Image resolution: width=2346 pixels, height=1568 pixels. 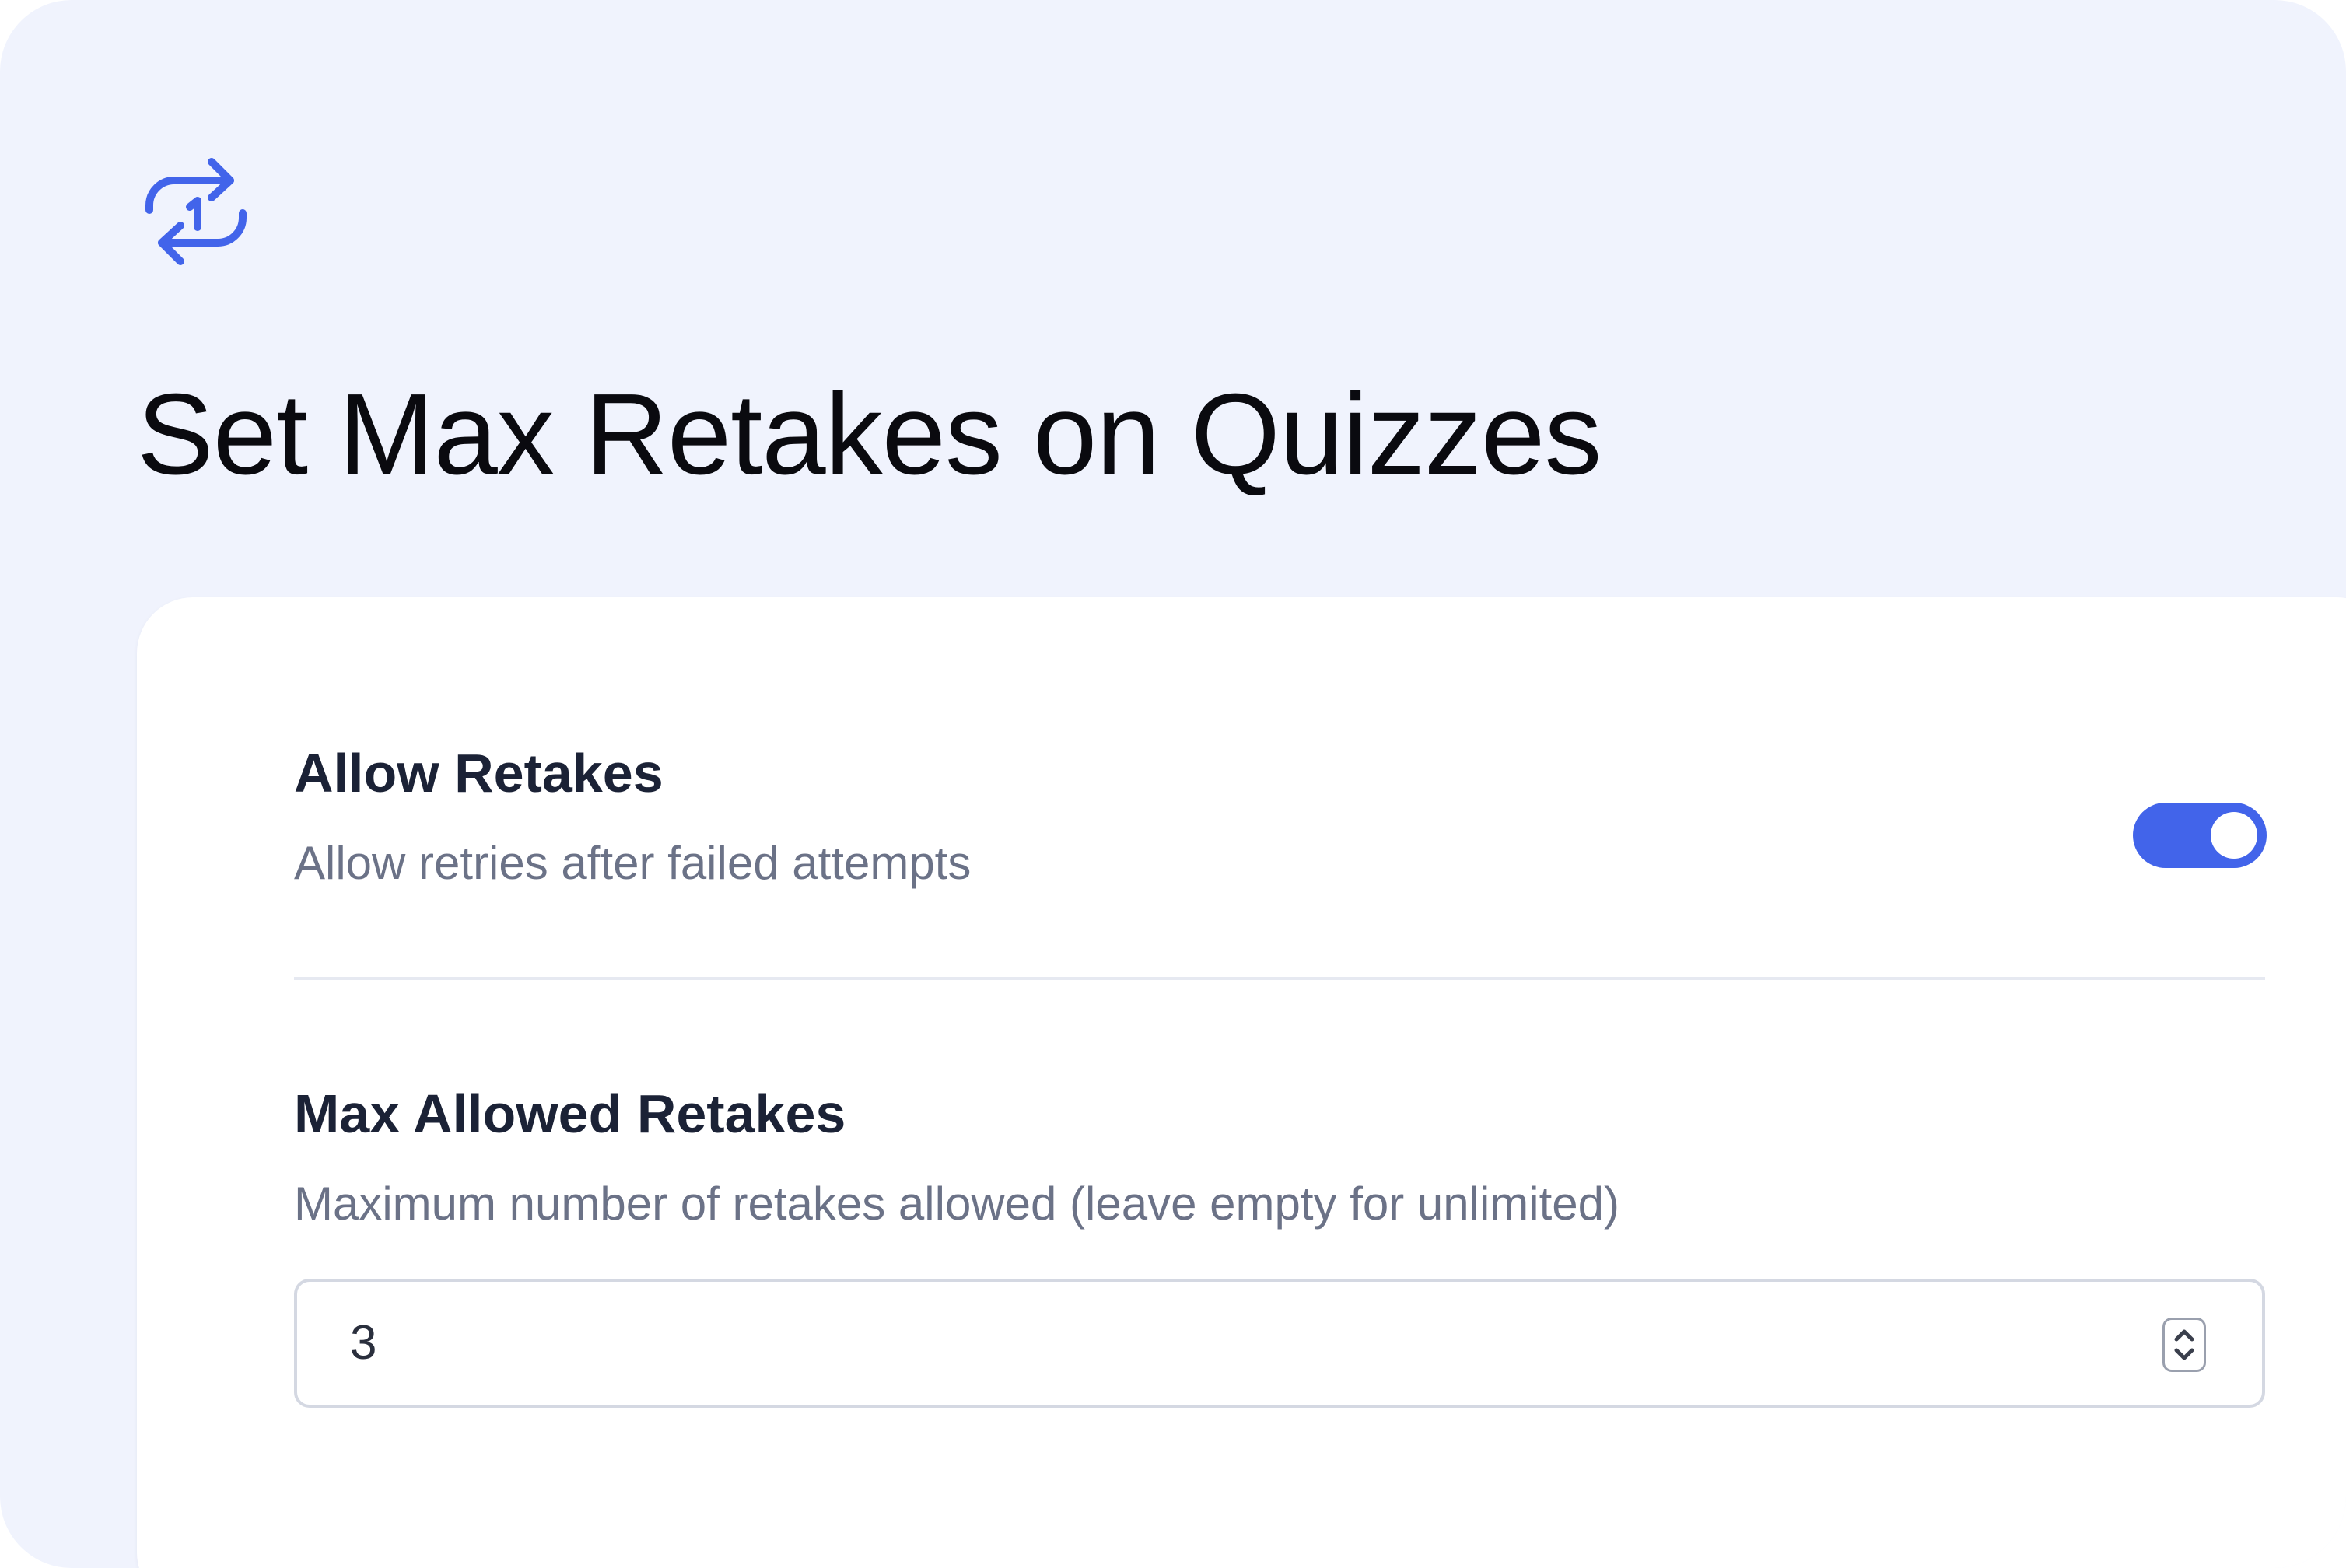 I want to click on page-title: Set Max Retakes on Quizzes, so click(x=869, y=435).